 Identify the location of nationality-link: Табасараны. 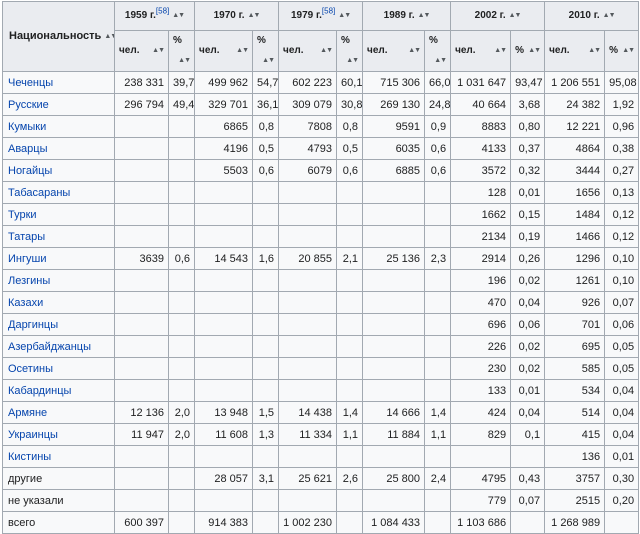
(58, 192).